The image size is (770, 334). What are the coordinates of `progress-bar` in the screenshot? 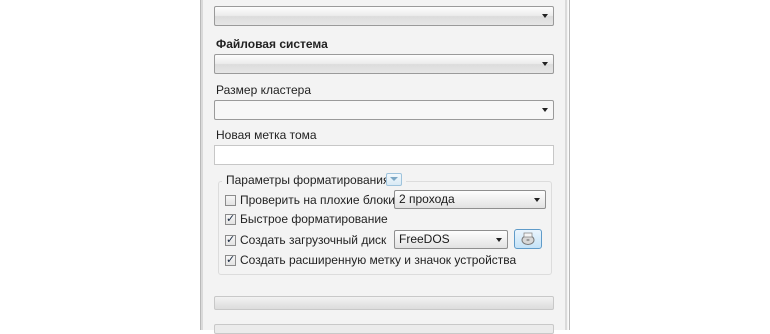 It's located at (384, 303).